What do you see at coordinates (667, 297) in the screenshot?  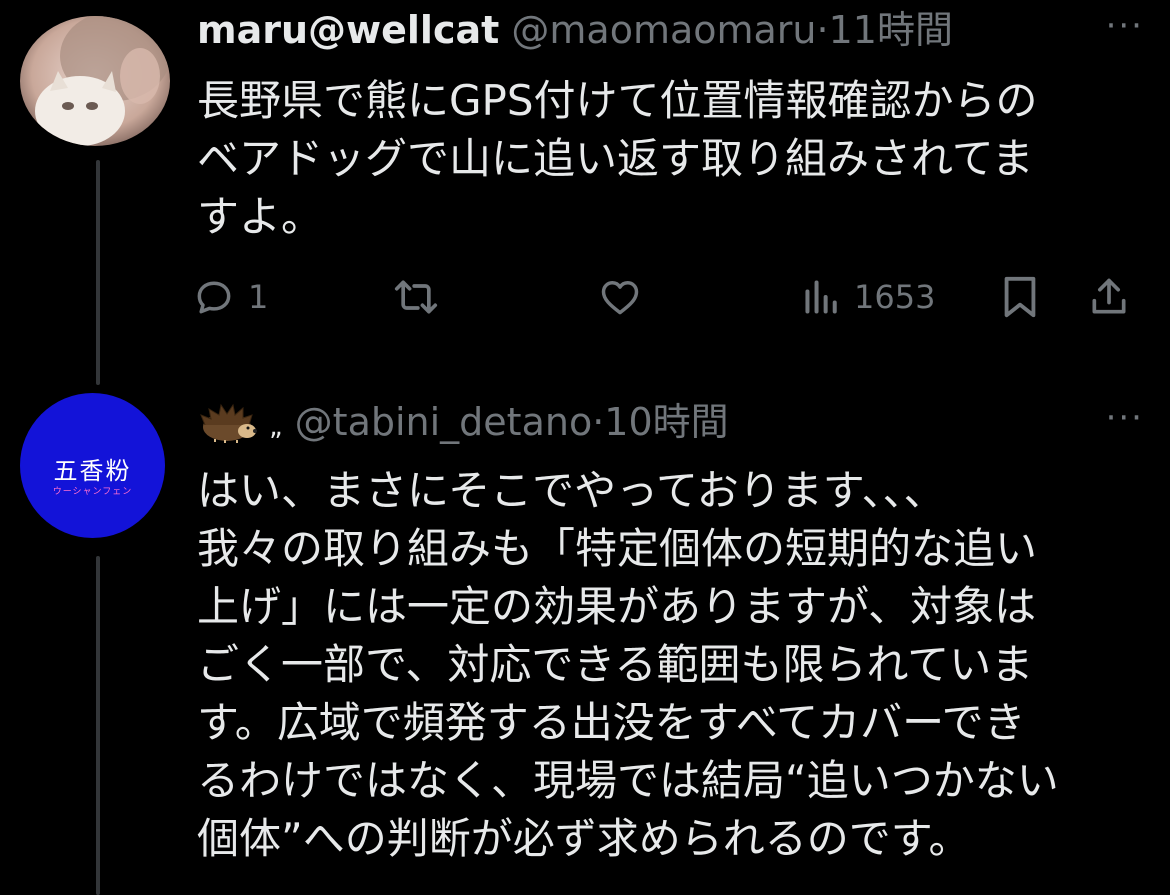 I see `tweet-actions: 1 1653` at bounding box center [667, 297].